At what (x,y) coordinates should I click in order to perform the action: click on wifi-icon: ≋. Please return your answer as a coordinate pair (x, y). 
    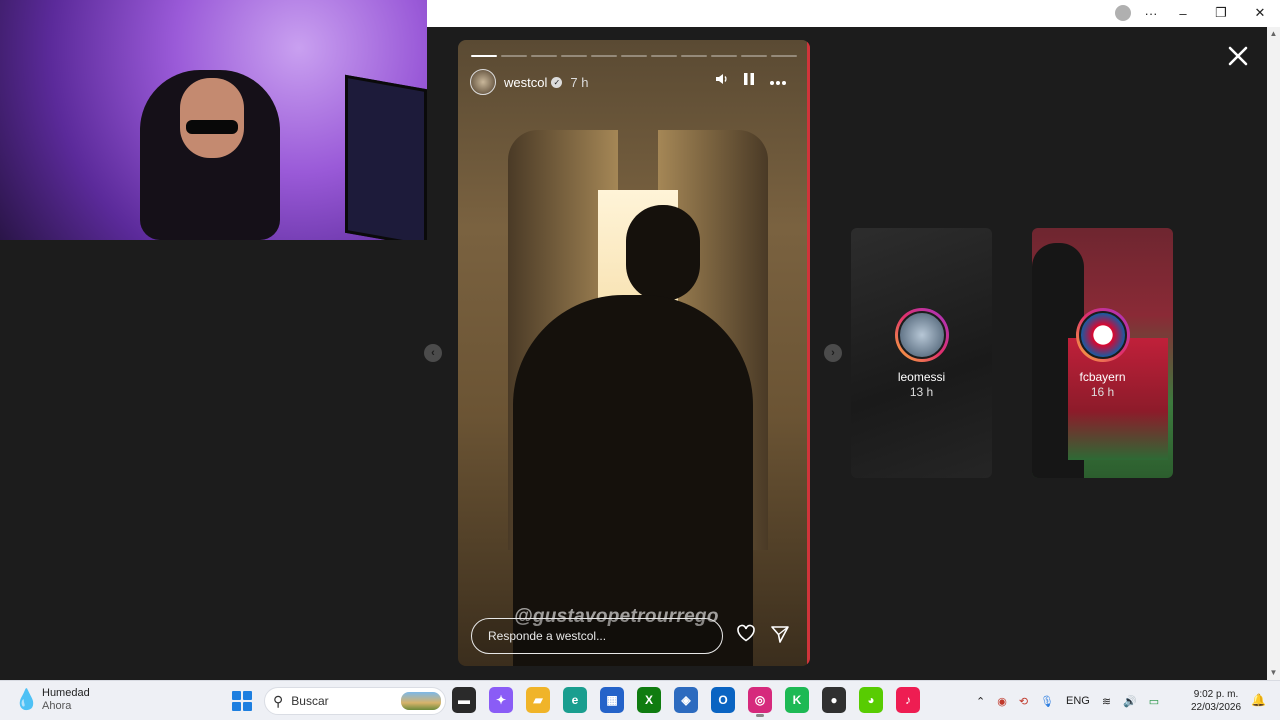
    Looking at the image, I should click on (1106, 701).